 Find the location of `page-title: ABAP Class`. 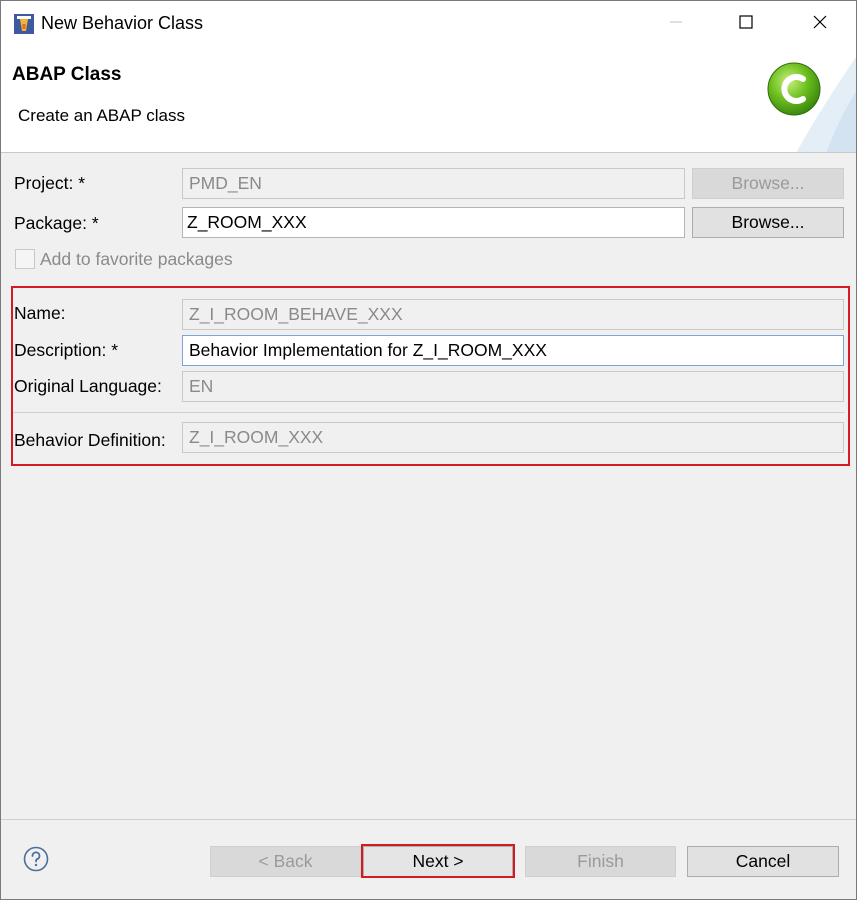

page-title: ABAP Class is located at coordinates (67, 74).